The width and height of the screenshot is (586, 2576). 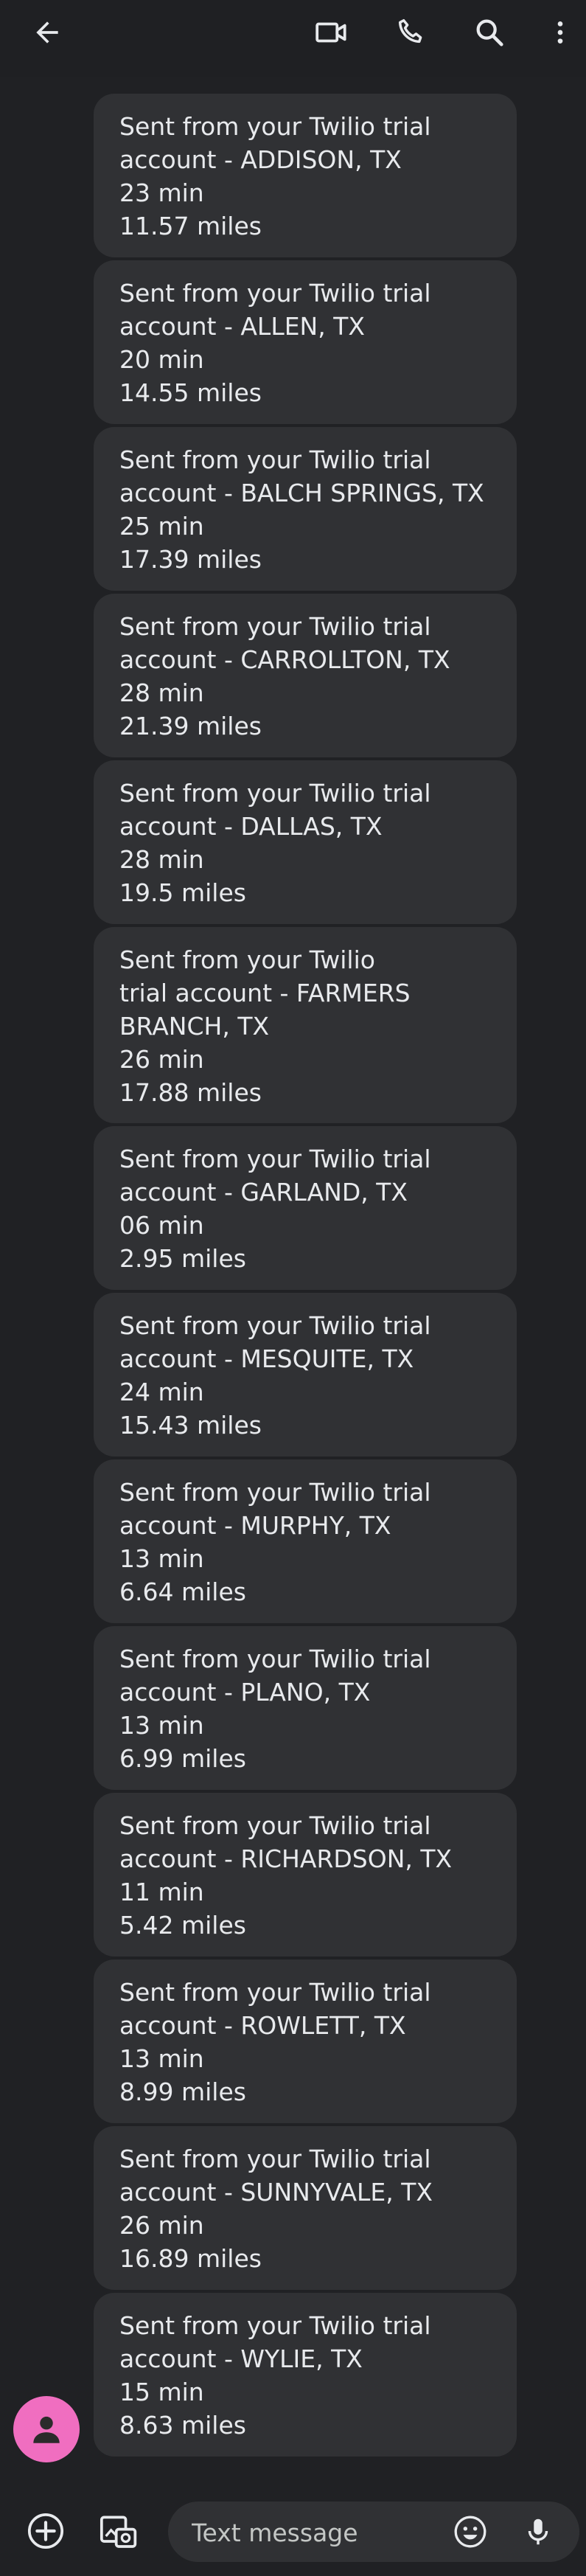 I want to click on message-line: 21.39 miles, so click(x=190, y=726).